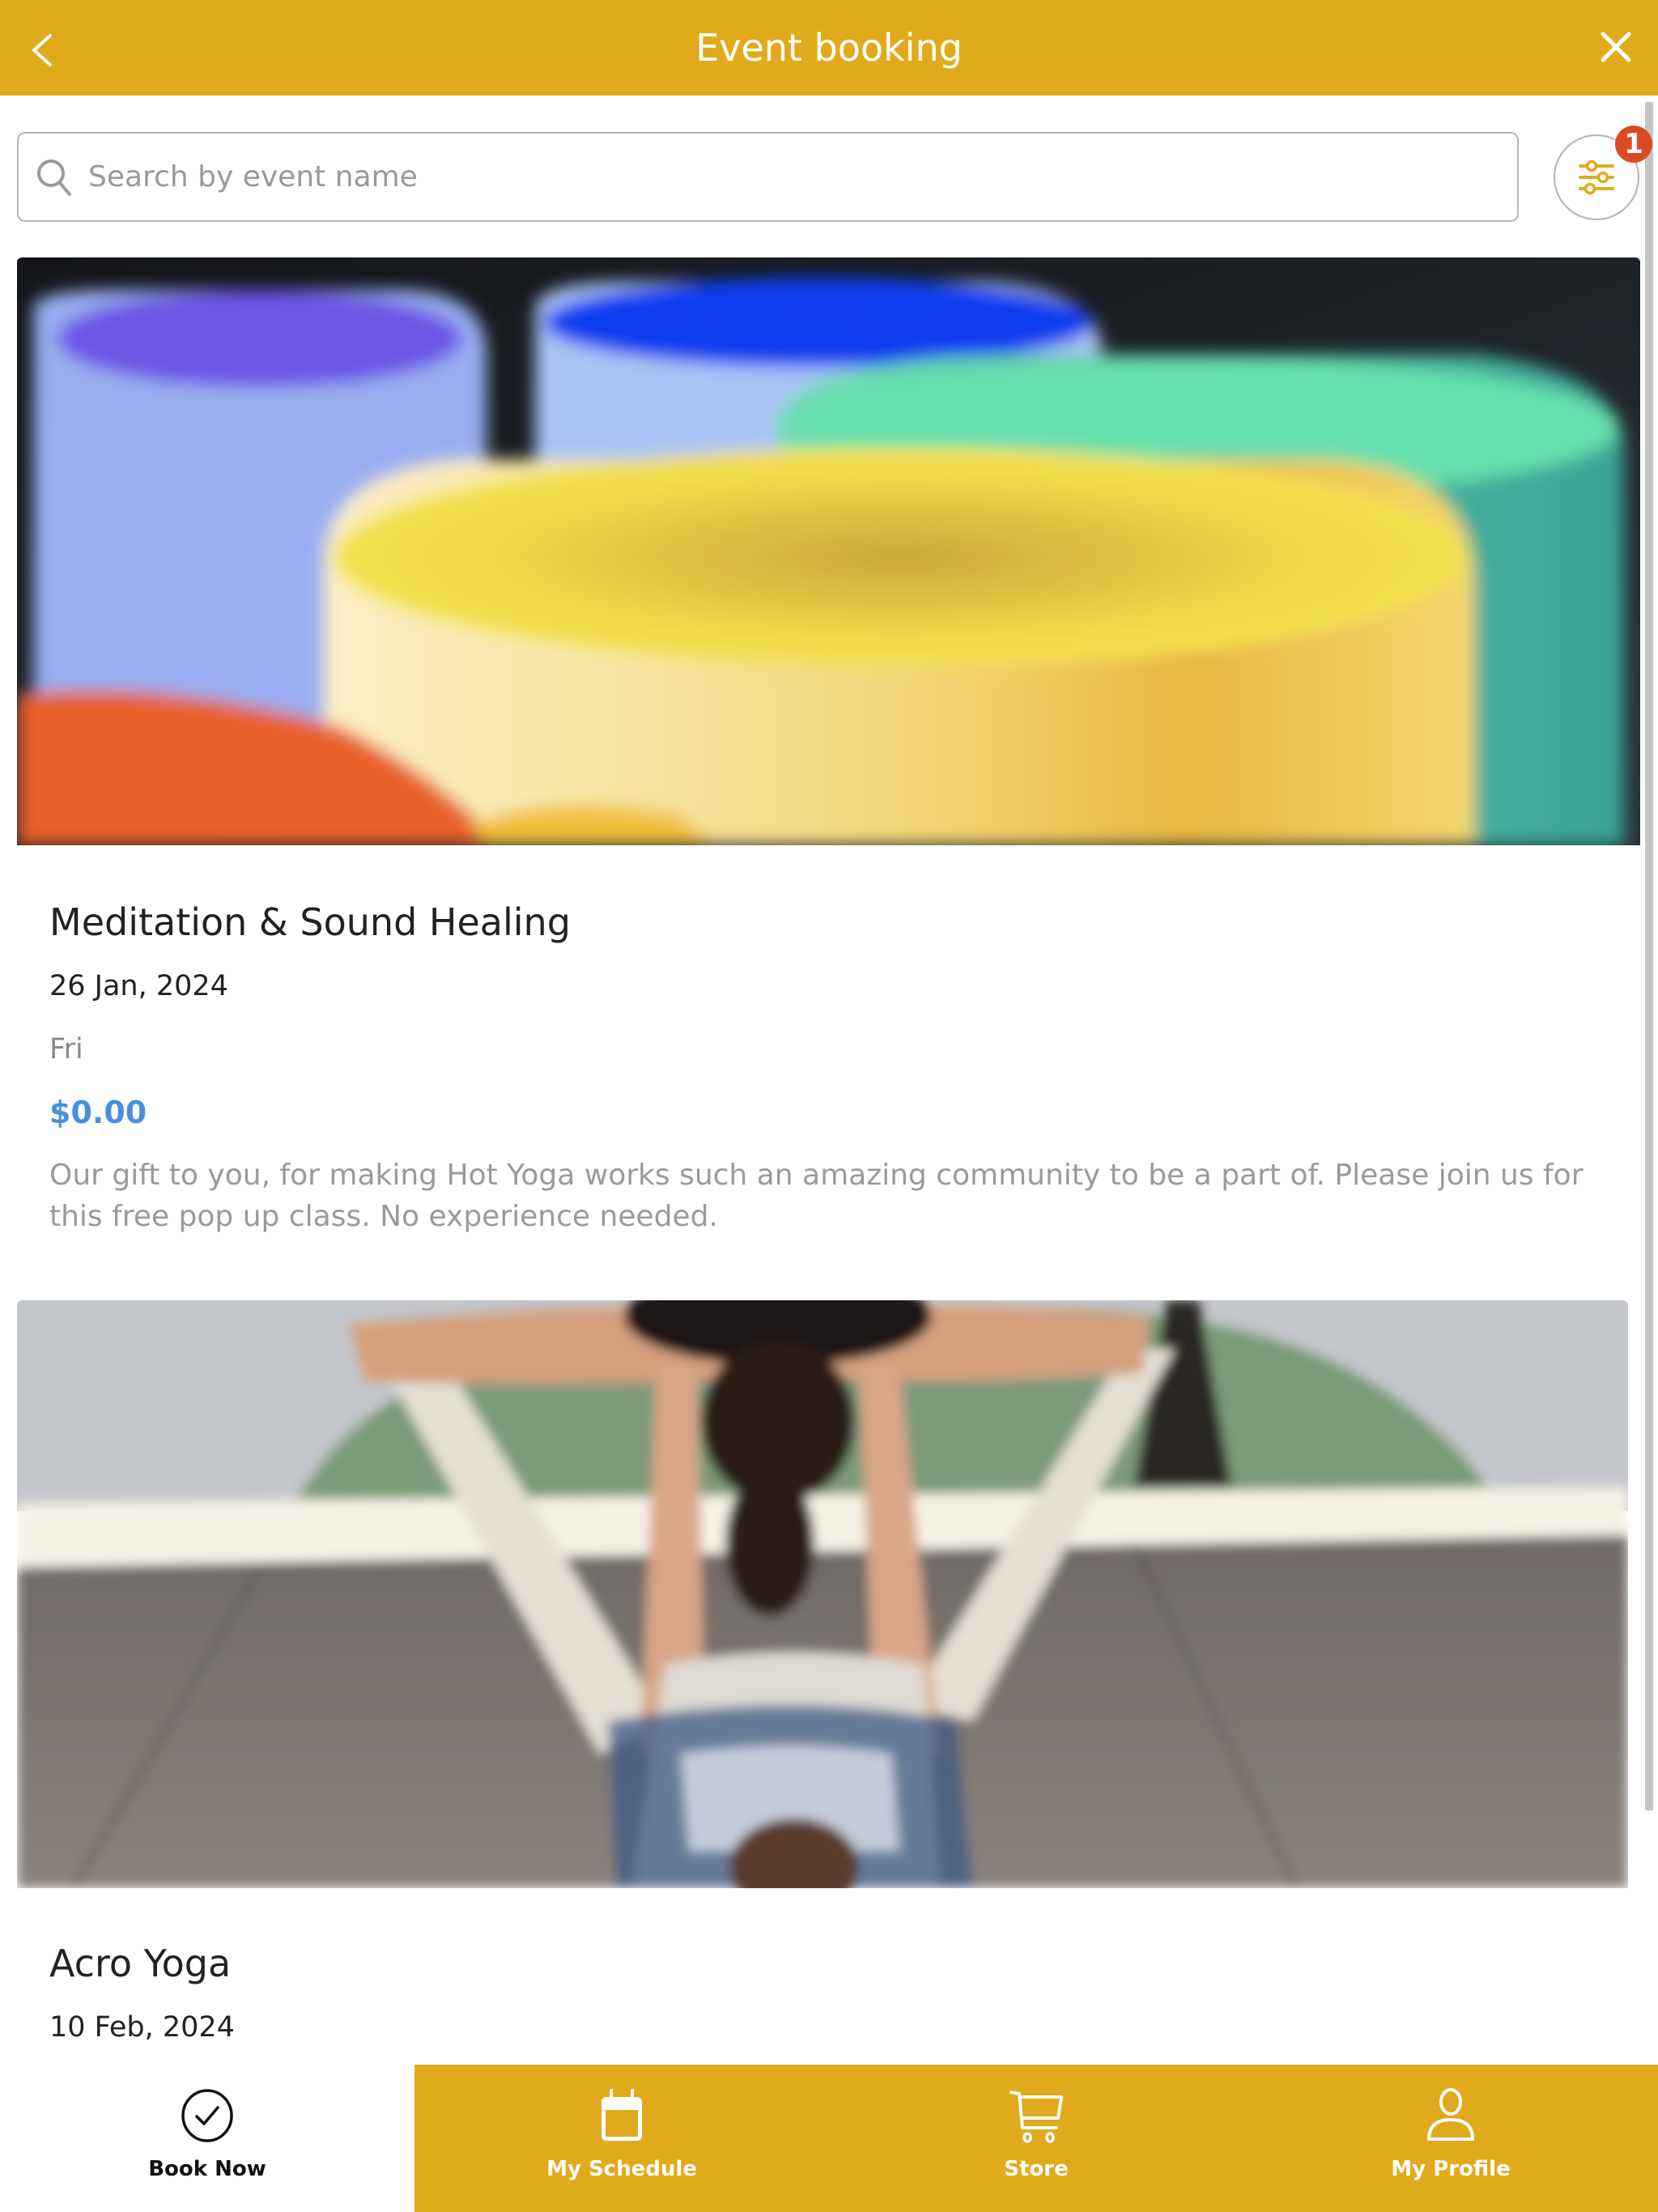 The width and height of the screenshot is (1658, 2212). What do you see at coordinates (1036, 2169) in the screenshot?
I see `nav-label: Store` at bounding box center [1036, 2169].